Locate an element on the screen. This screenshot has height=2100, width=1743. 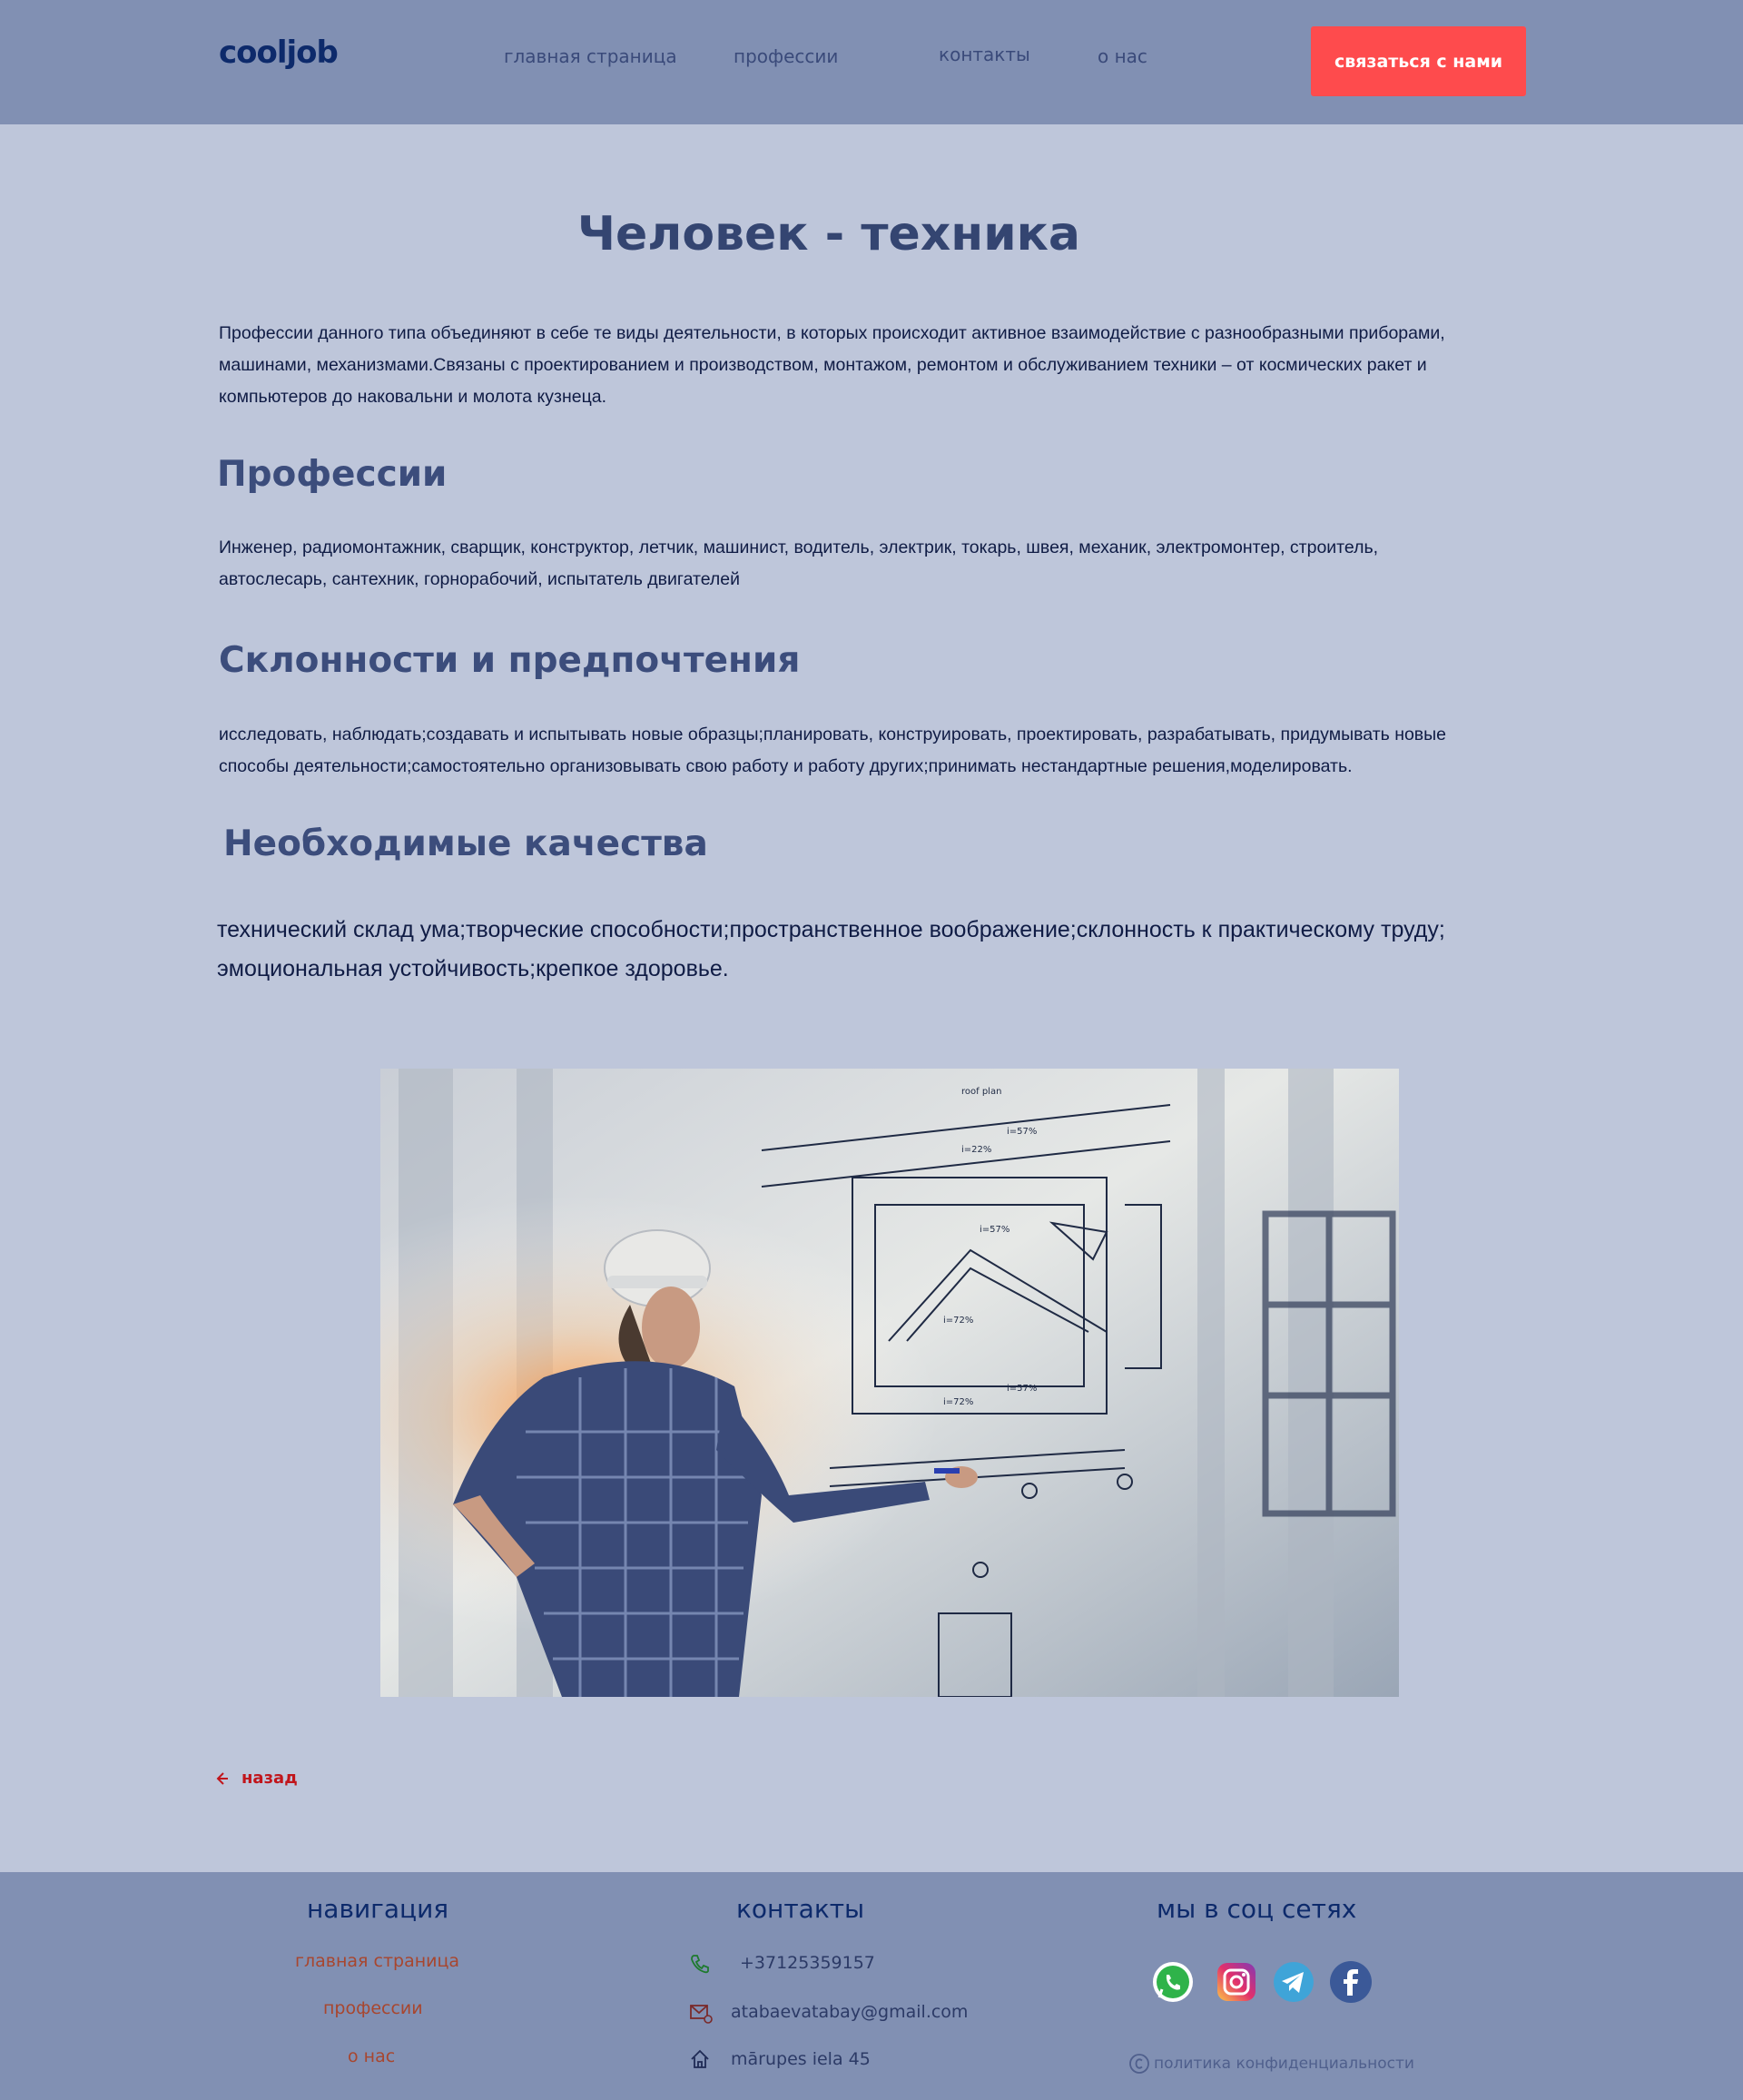
nav-home: главная страница is located at coordinates (590, 56).